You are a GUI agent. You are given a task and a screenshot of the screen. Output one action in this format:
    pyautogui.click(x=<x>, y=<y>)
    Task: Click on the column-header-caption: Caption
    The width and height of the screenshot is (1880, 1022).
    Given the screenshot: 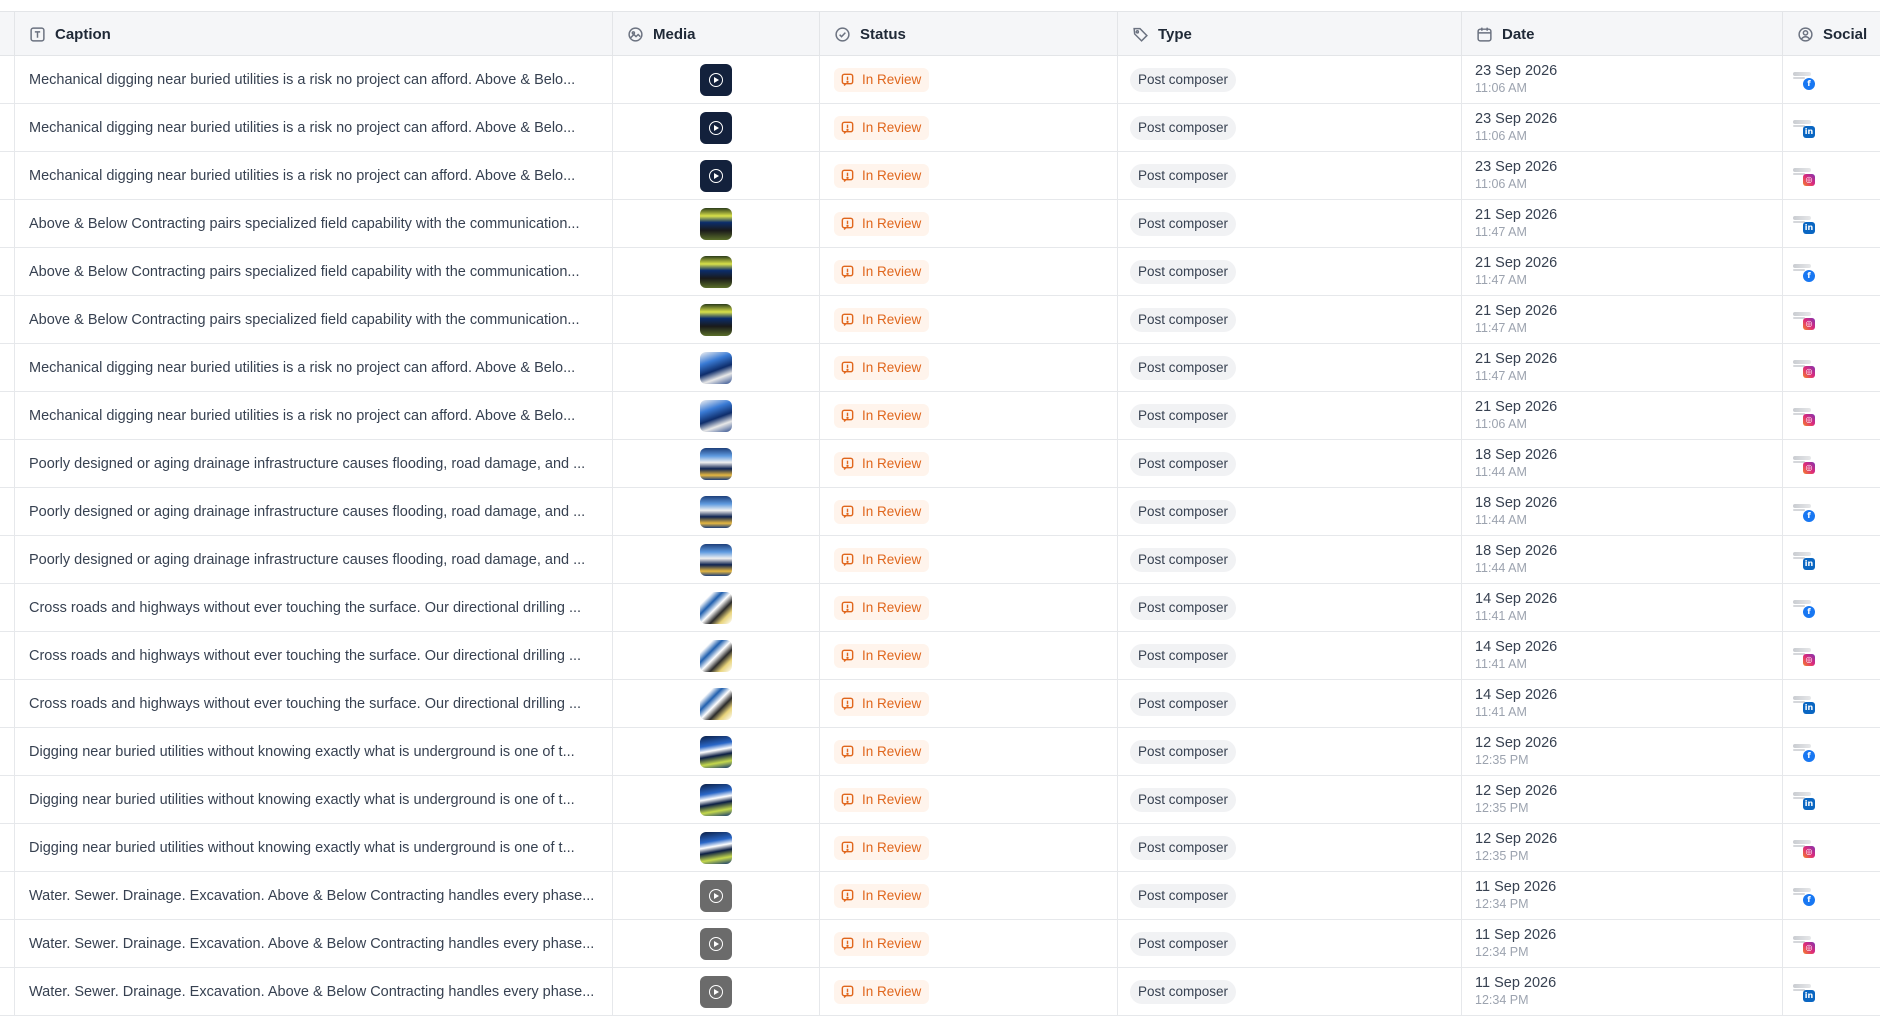 What is the action you would take?
    pyautogui.click(x=313, y=34)
    